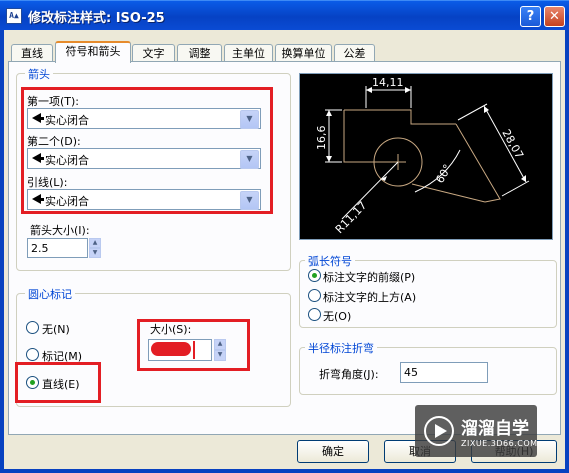 The height and width of the screenshot is (473, 569). Describe the element at coordinates (341, 348) in the screenshot. I see `radius-jog-legend: 半径标注折弯` at that location.